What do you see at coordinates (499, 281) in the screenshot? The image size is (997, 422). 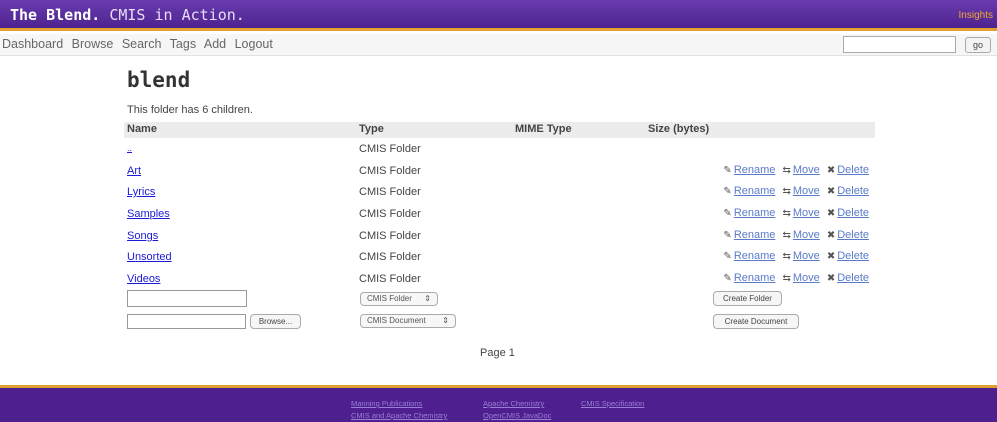 I see `table-row: Videos CMIS Folder ✎ Rename ⇆ Move ✖ Delete` at bounding box center [499, 281].